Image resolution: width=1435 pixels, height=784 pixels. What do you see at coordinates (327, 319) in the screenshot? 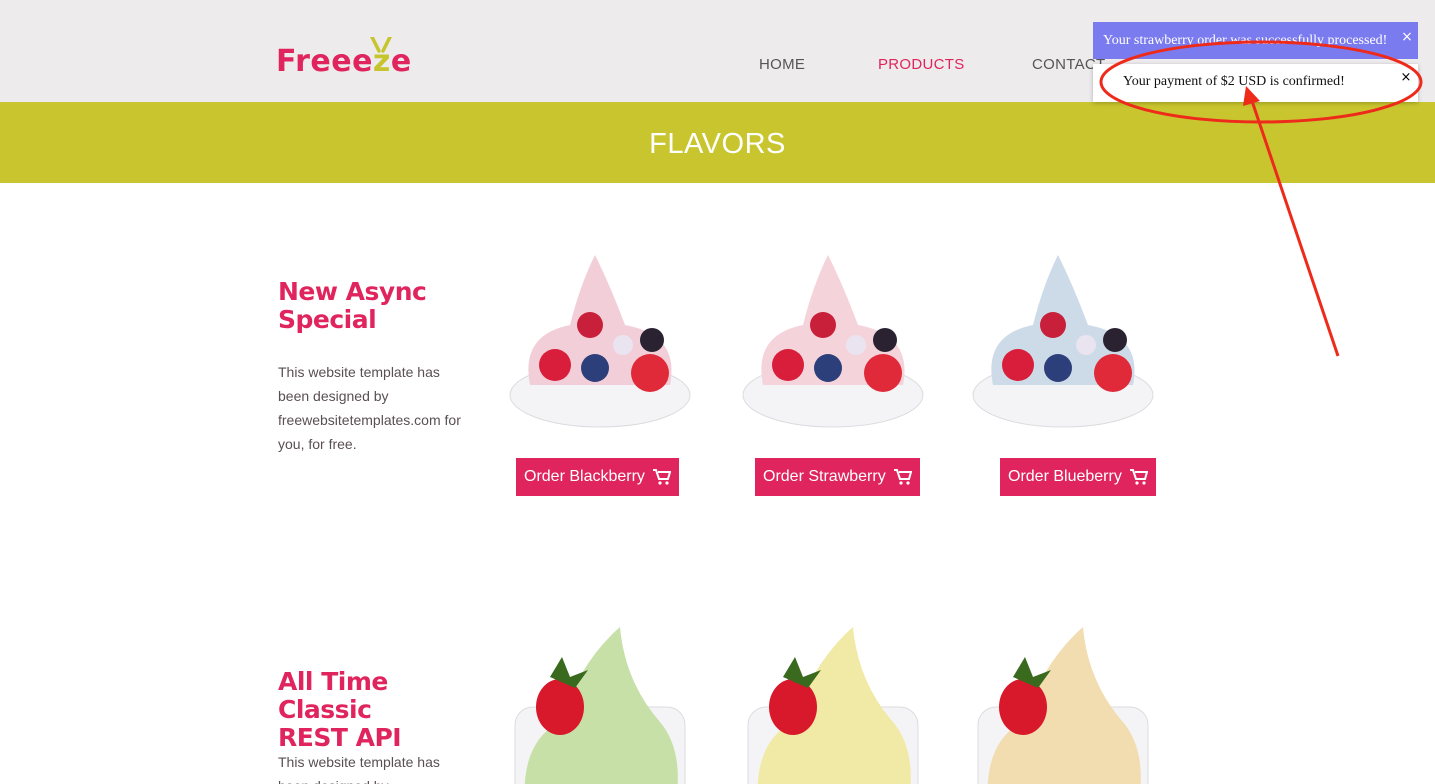
I see `section-title-line: Special` at bounding box center [327, 319].